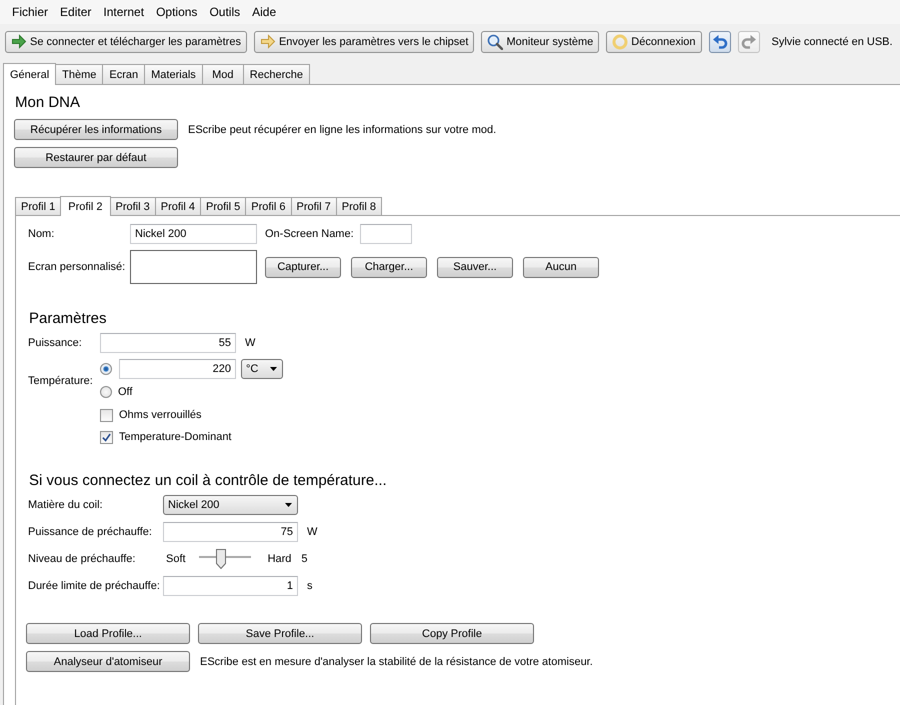 The image size is (900, 705). Describe the element at coordinates (173, 74) in the screenshot. I see `tab: Materials` at that location.